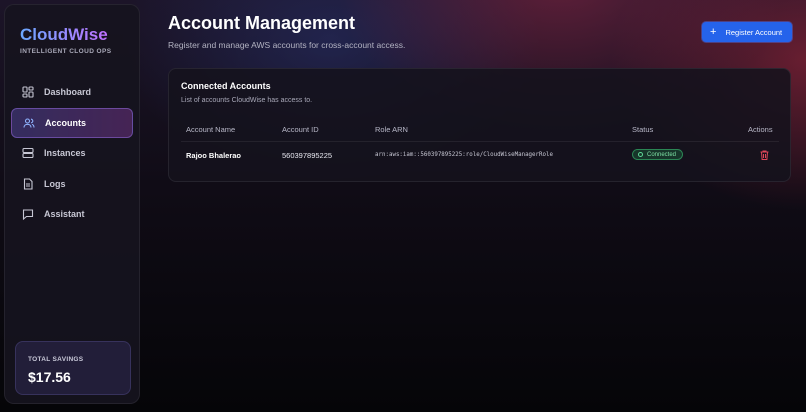  What do you see at coordinates (66, 122) in the screenshot?
I see `sidebar-item-label: Accounts` at bounding box center [66, 122].